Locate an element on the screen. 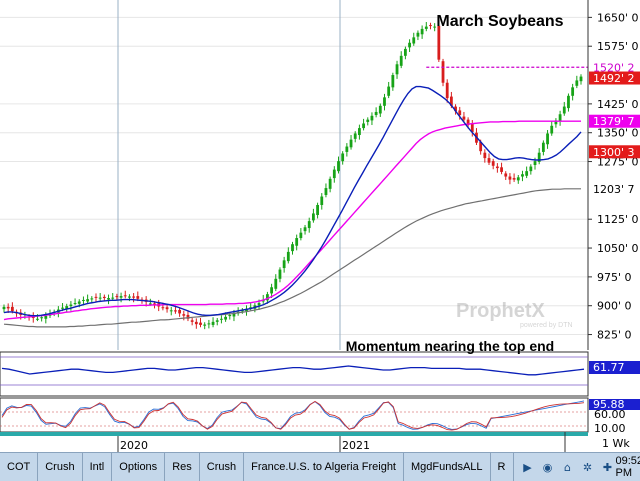 This screenshot has width=640, height=481. time-axis-band is located at coordinates (294, 434).